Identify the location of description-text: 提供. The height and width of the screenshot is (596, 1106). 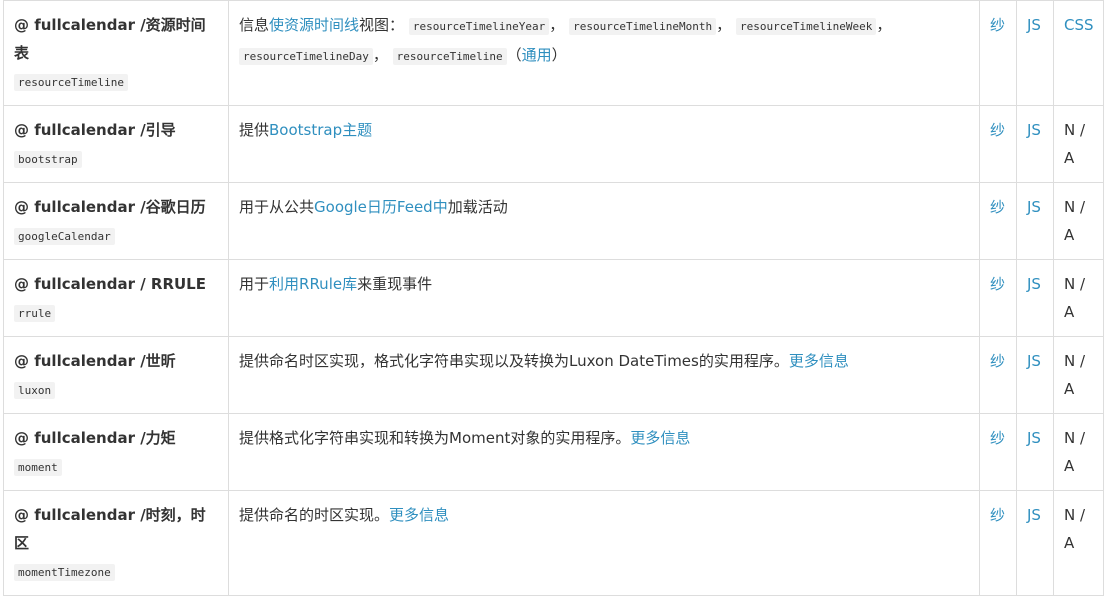
(254, 130).